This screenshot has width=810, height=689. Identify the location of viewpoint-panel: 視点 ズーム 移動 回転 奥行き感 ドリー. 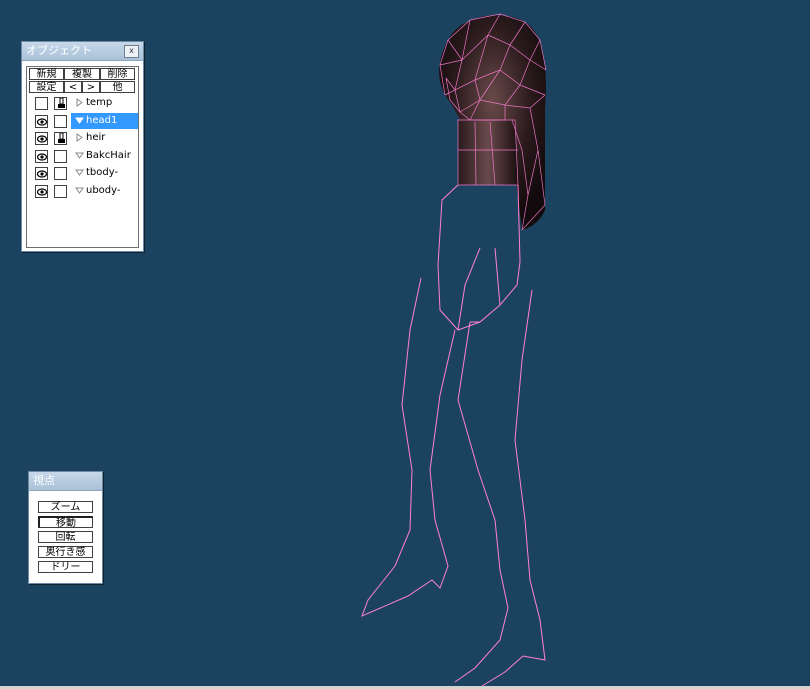
(65, 527).